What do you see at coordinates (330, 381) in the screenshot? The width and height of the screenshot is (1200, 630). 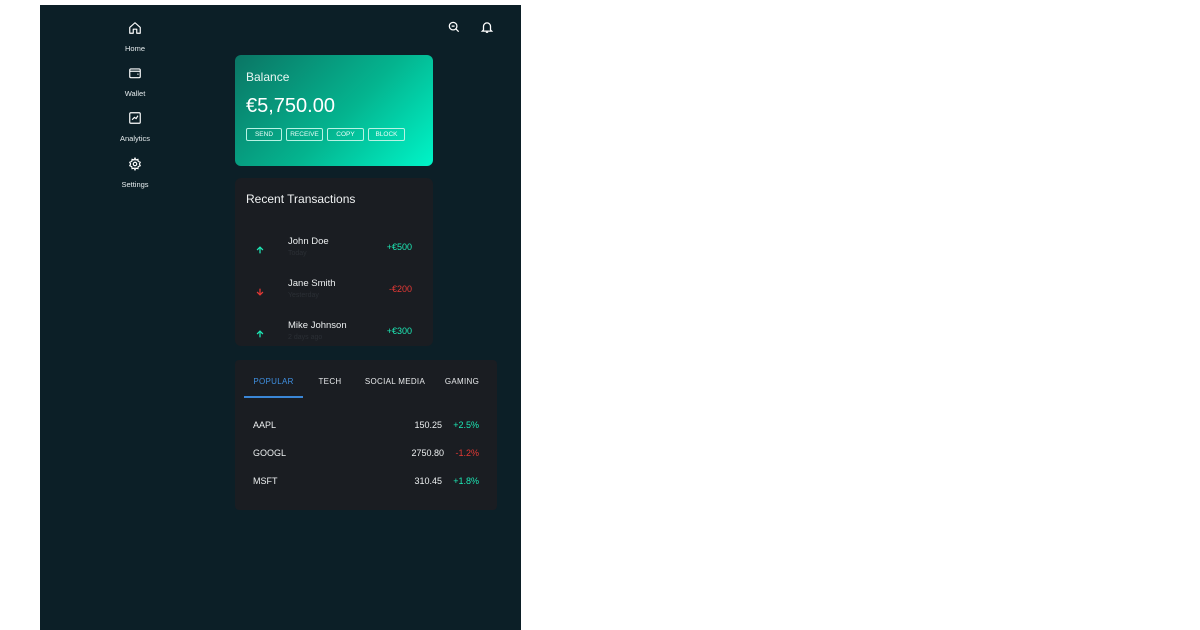 I see `tab-tech: TECH` at bounding box center [330, 381].